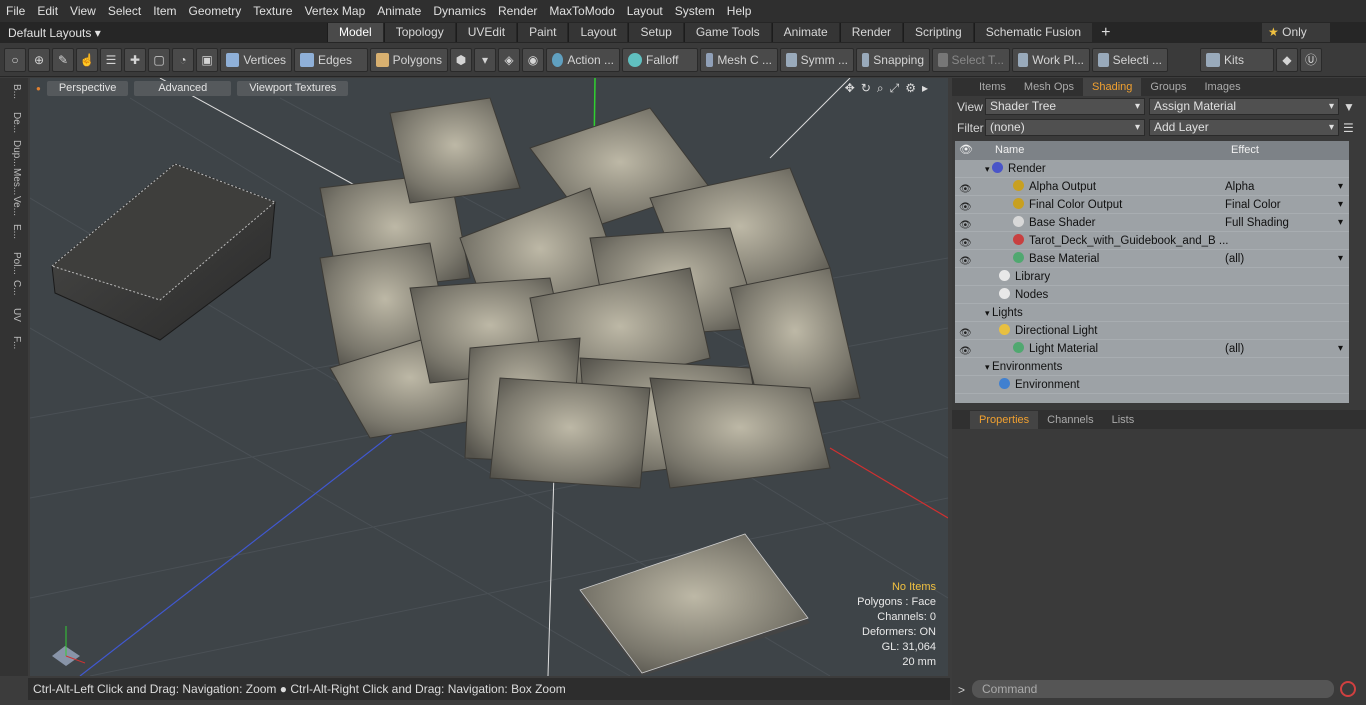 This screenshot has height=705, width=1366. What do you see at coordinates (183, 88) in the screenshot?
I see `advanced-button: Advanced` at bounding box center [183, 88].